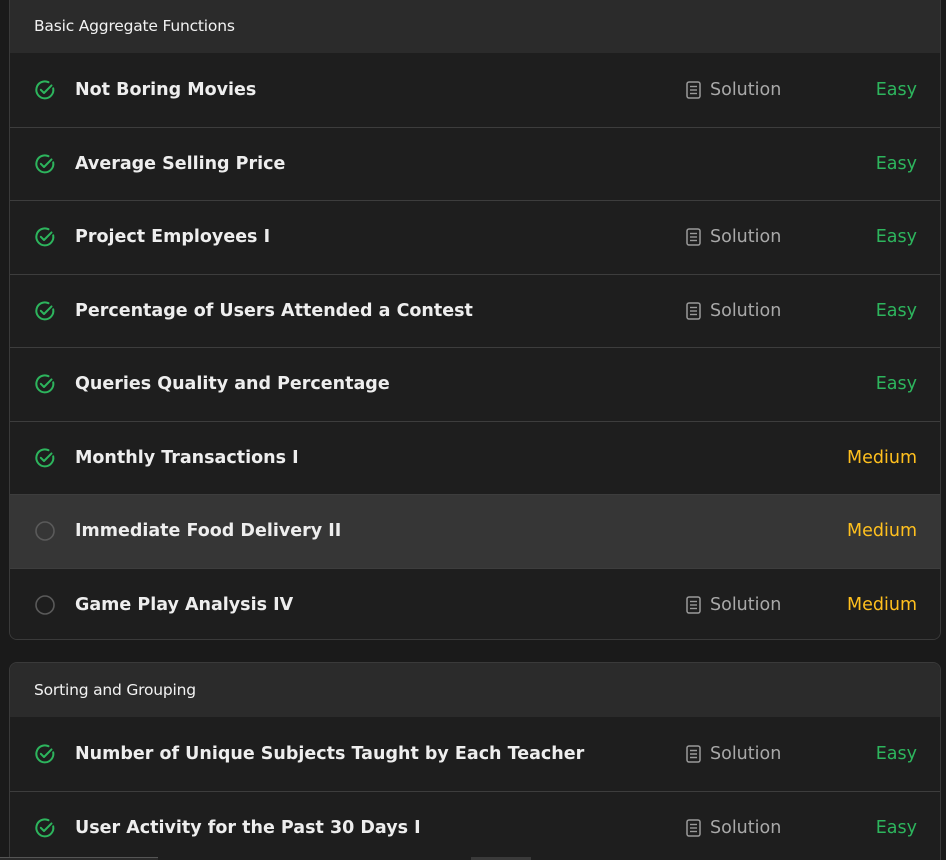  What do you see at coordinates (475, 237) in the screenshot?
I see `problem-row: Project Employees I Solution Easy` at bounding box center [475, 237].